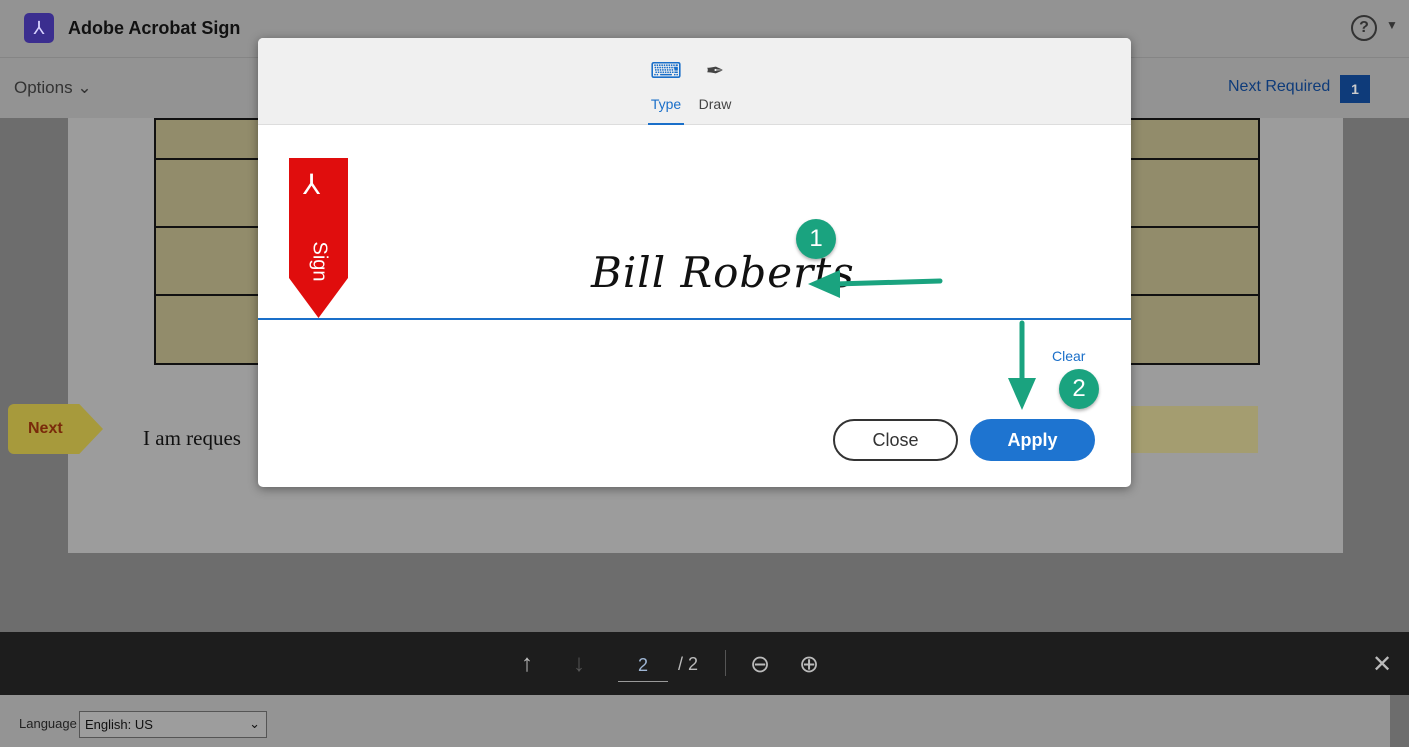 The width and height of the screenshot is (1409, 747). What do you see at coordinates (1382, 664) in the screenshot?
I see `close-icon: ✕` at bounding box center [1382, 664].